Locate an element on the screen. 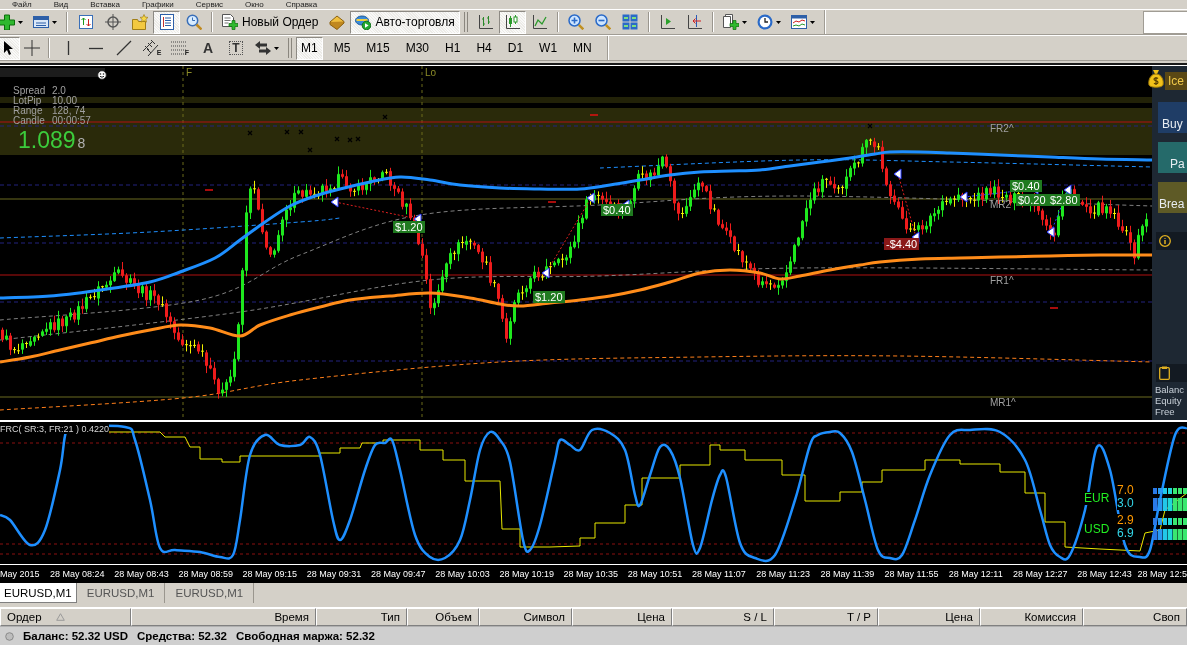  data-window-button is located at coordinates (166, 22).